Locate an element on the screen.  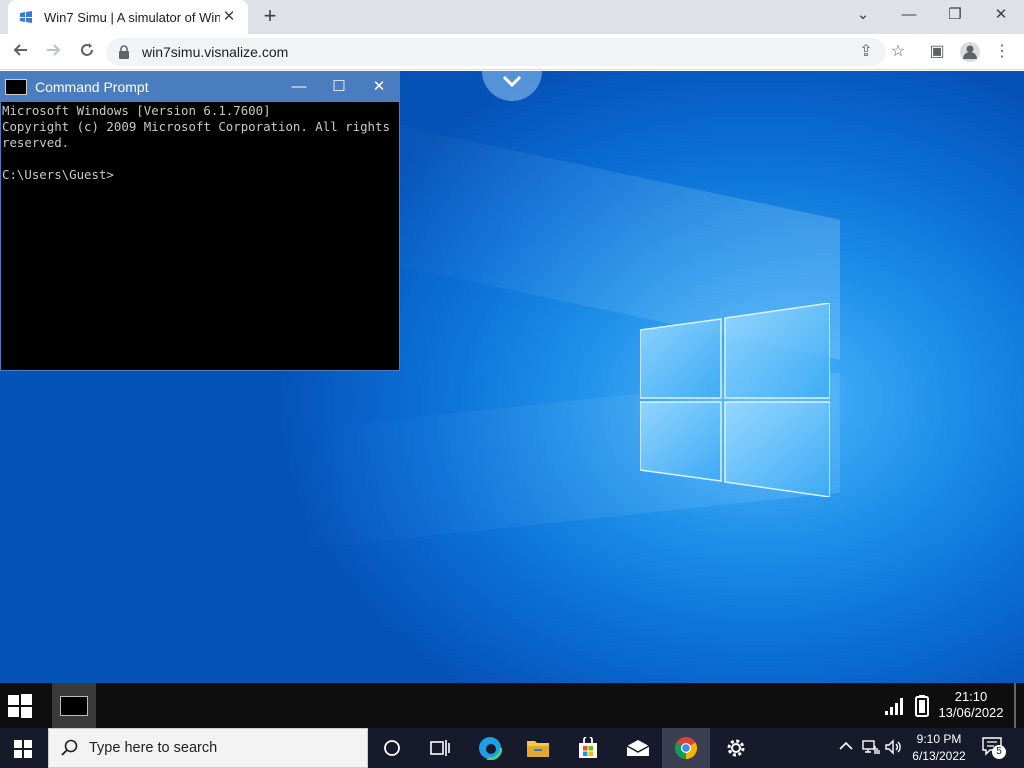
taskbar-date: 6/13/2022 is located at coordinates (939, 756).